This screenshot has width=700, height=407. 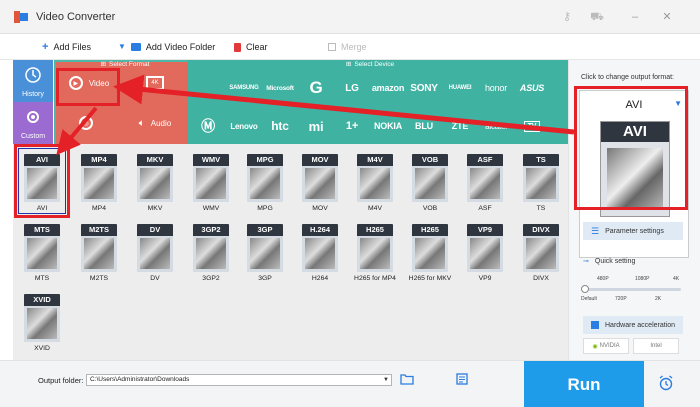 I want to click on quality-slider-handle, so click(x=585, y=289).